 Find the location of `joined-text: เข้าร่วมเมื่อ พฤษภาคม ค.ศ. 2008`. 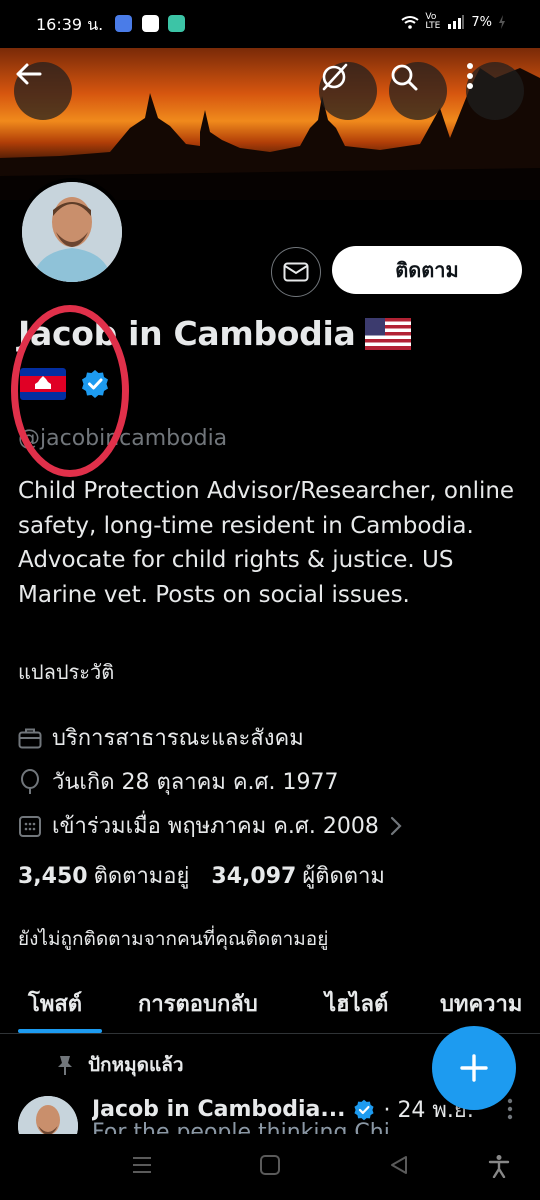

joined-text: เข้าร่วมเมื่อ พฤษภาคม ค.ศ. 2008 is located at coordinates (215, 826).